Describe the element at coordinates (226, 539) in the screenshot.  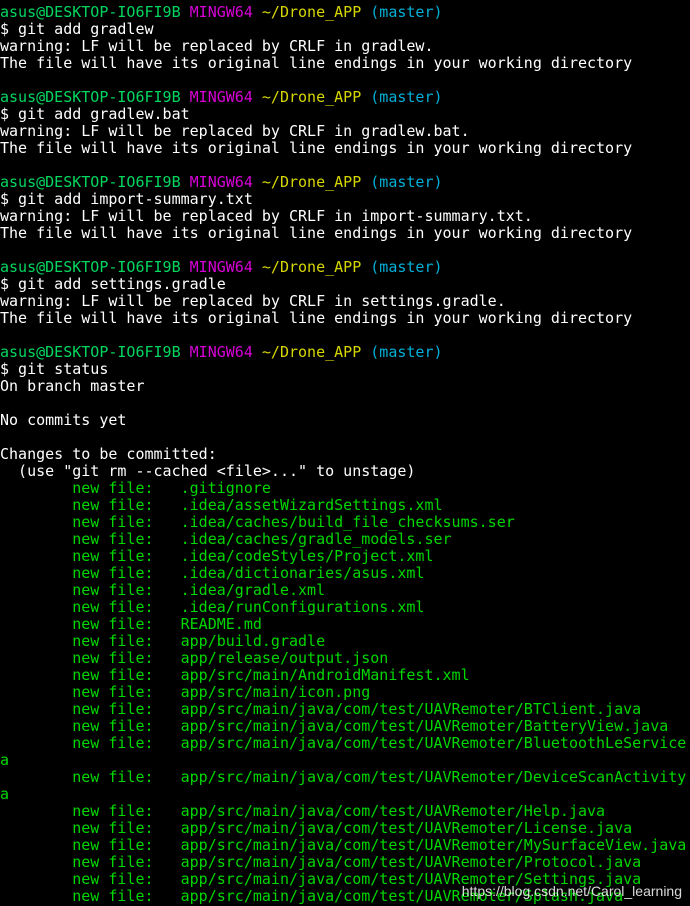
I see `staged-file-line: new file: .idea/caches/gradle_models.ser` at that location.